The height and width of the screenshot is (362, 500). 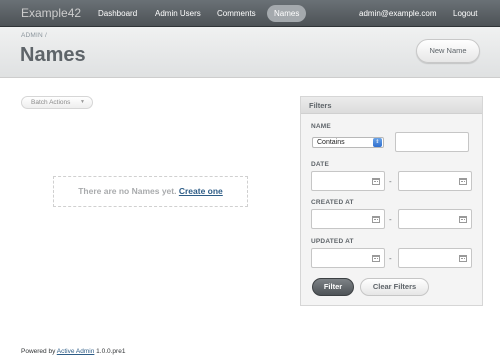 I want to click on created-at-from-input, so click(x=348, y=219).